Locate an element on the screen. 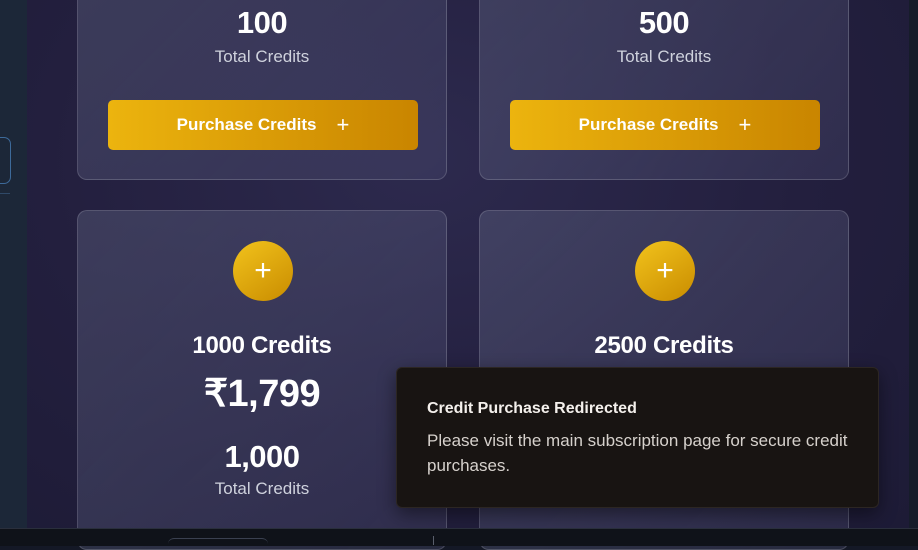 This screenshot has width=918, height=550. right-scroll-strip is located at coordinates (913, 264).